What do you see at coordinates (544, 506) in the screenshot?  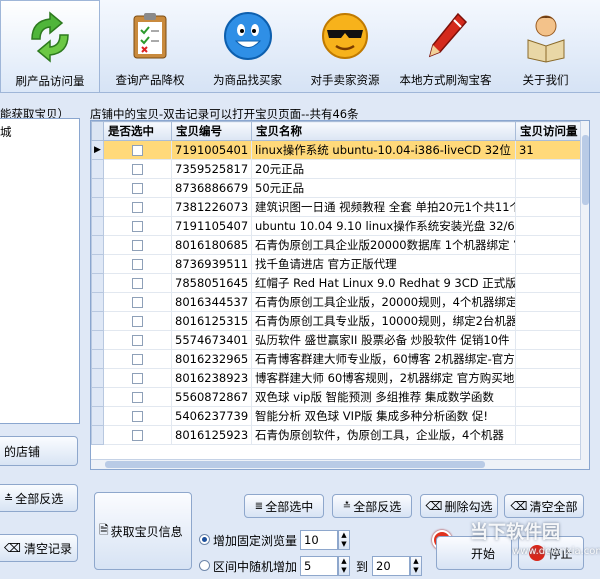 I see `clear-all-button: ⌫ 清空全部` at bounding box center [544, 506].